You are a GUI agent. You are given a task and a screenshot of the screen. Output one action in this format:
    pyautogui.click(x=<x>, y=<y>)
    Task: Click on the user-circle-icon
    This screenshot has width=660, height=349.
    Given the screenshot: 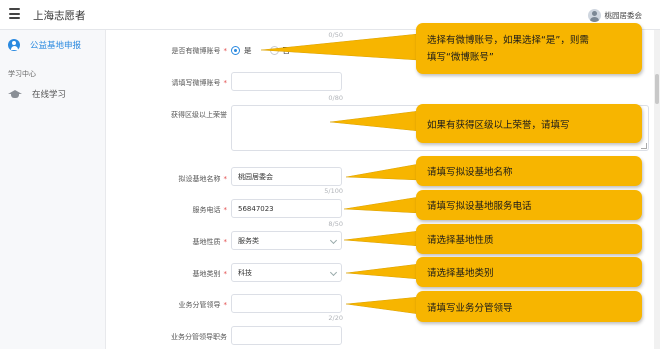 What is the action you would take?
    pyautogui.click(x=14, y=45)
    